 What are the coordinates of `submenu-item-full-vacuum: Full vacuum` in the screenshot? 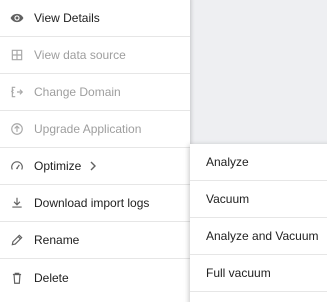 It's located at (258, 273).